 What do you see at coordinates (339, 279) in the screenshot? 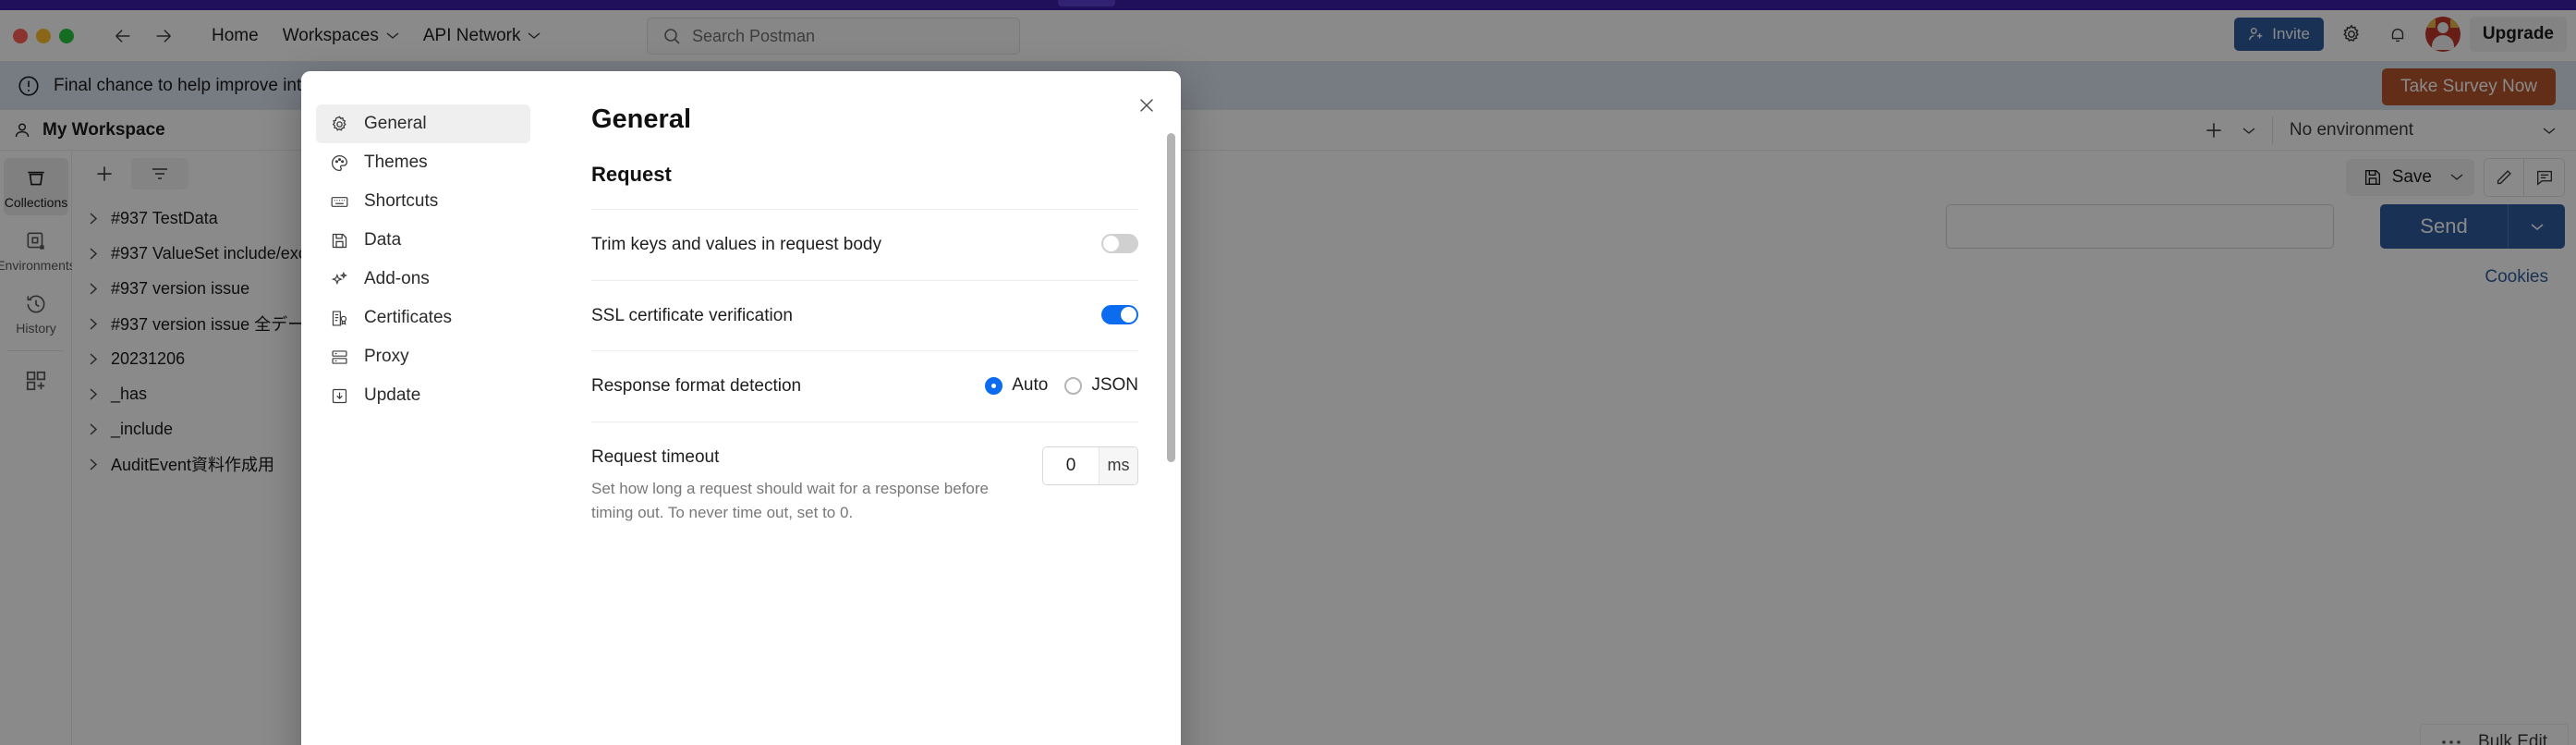
I see `sparkles-icon` at bounding box center [339, 279].